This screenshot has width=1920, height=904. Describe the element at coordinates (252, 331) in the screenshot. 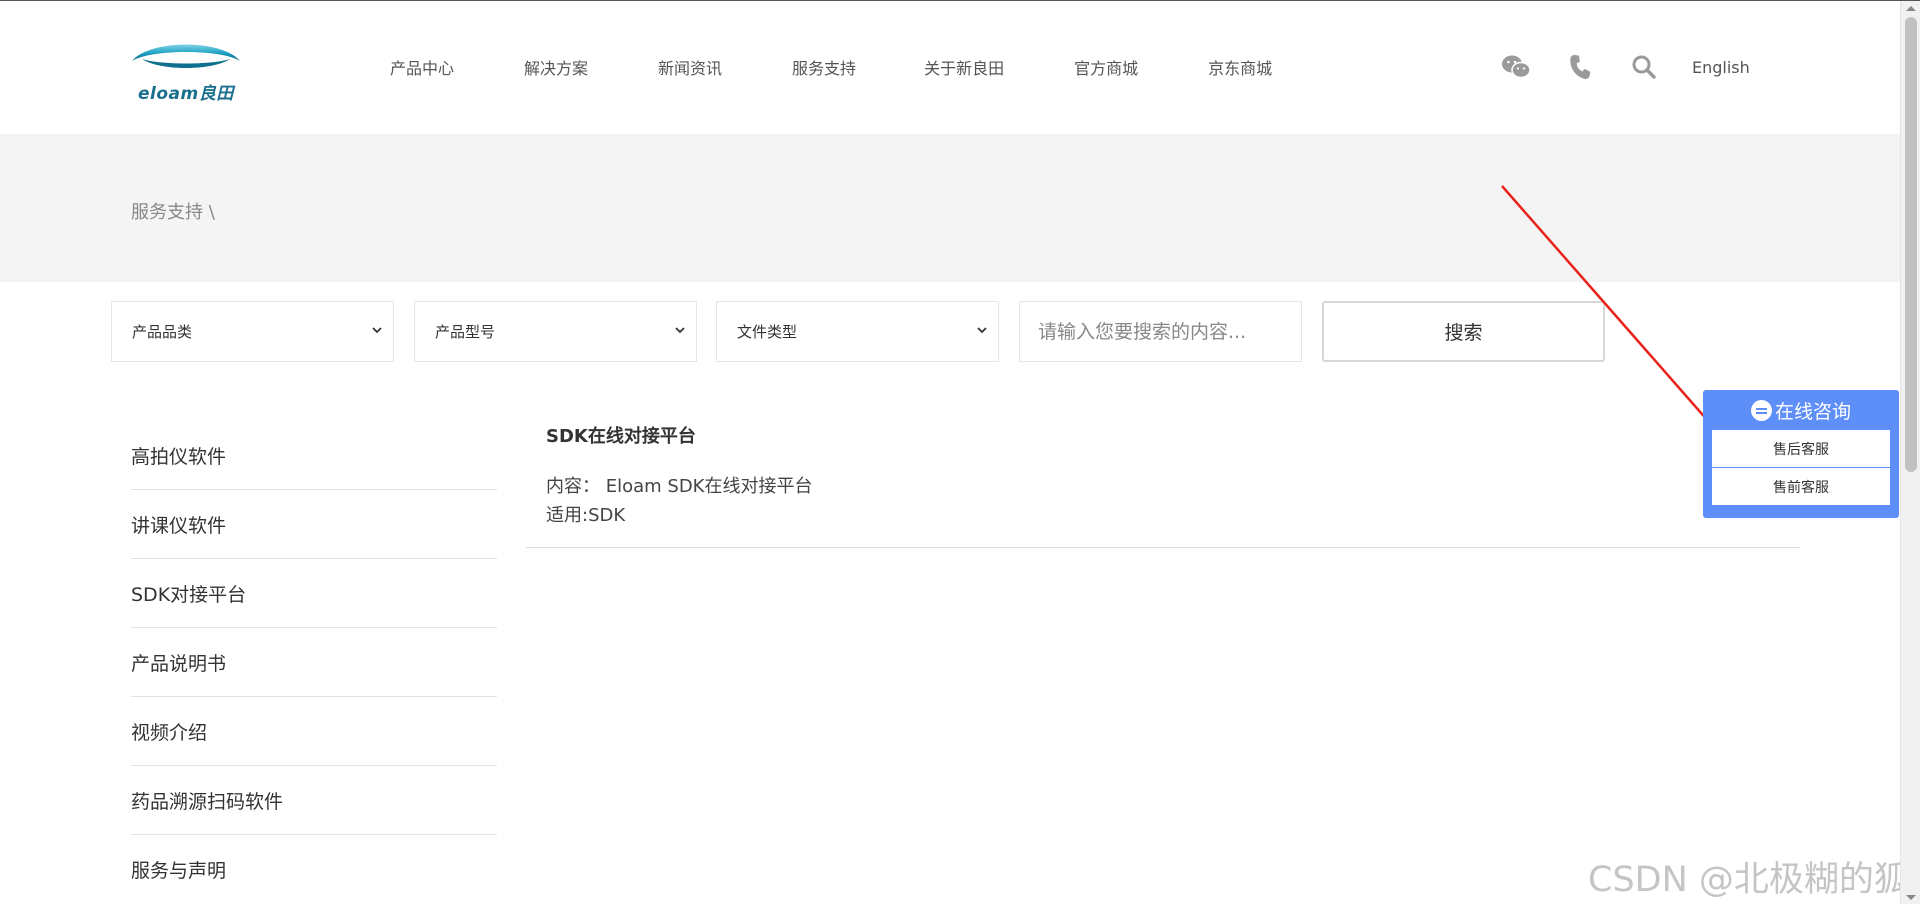

I see `category-select: 产品品类` at that location.